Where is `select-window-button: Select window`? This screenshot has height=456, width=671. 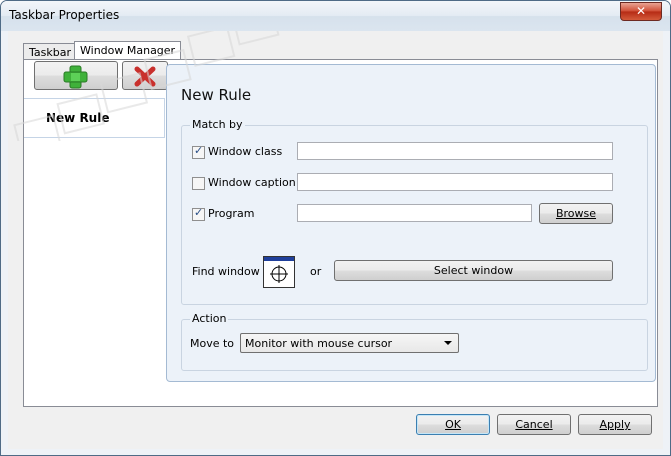 select-window-button: Select window is located at coordinates (473, 270).